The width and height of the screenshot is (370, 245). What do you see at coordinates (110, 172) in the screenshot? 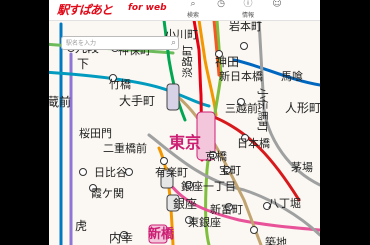
I see `station-label-hibiya: 日比谷` at bounding box center [110, 172].